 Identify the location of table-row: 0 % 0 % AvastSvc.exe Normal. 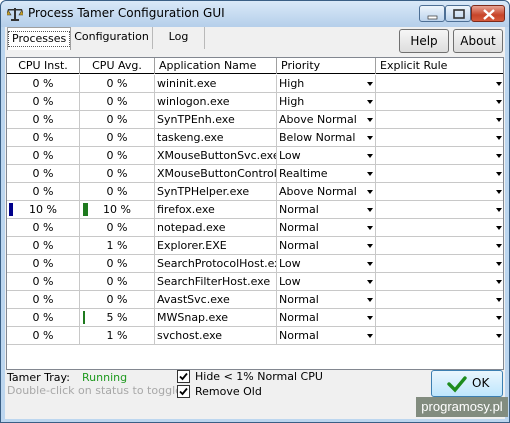
(255, 300).